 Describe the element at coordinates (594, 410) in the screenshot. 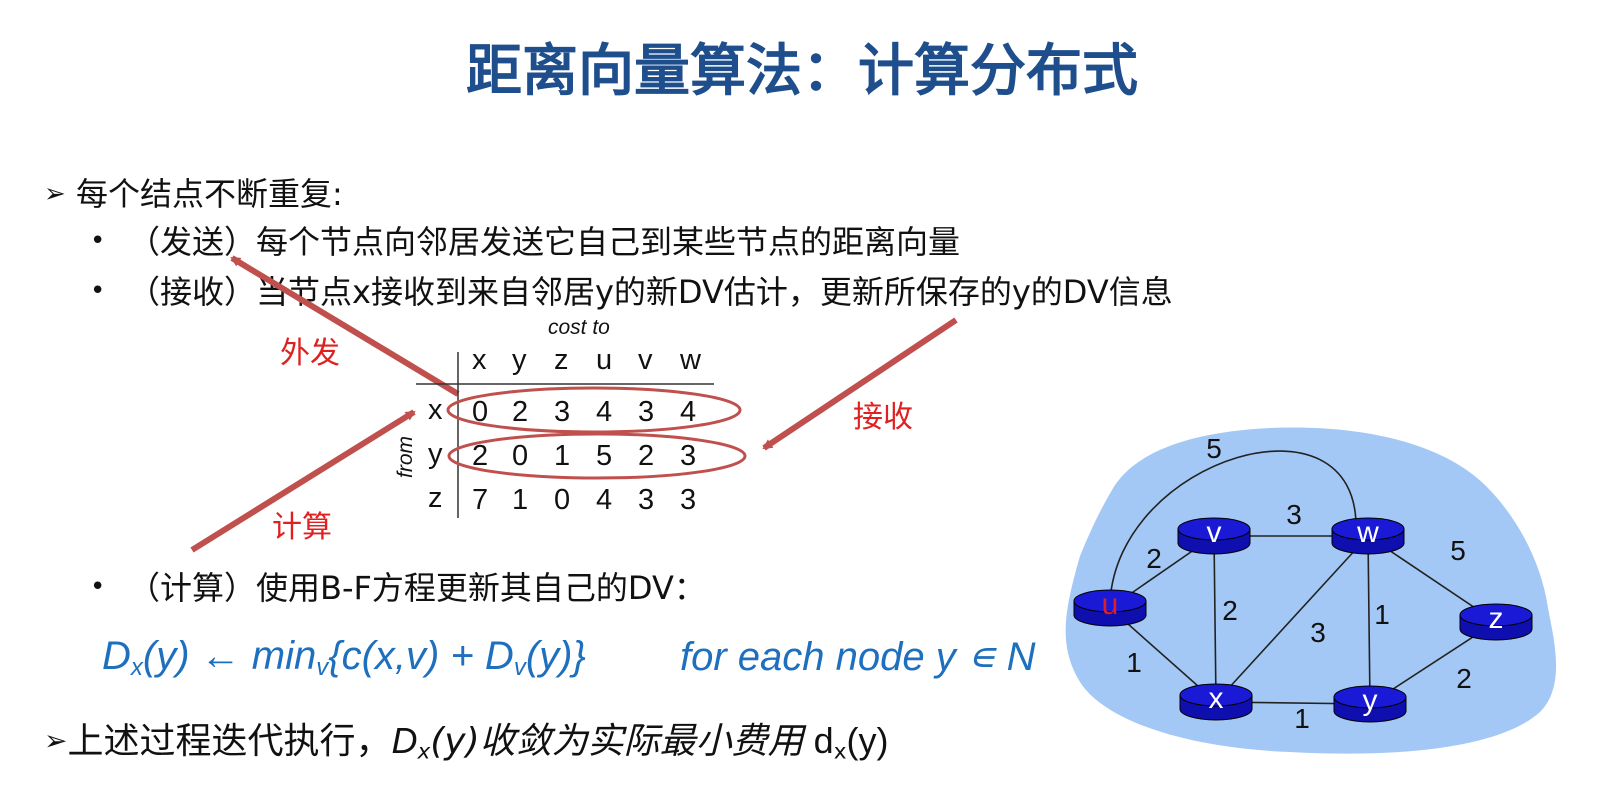

I see `row-x-highlight-oval` at that location.